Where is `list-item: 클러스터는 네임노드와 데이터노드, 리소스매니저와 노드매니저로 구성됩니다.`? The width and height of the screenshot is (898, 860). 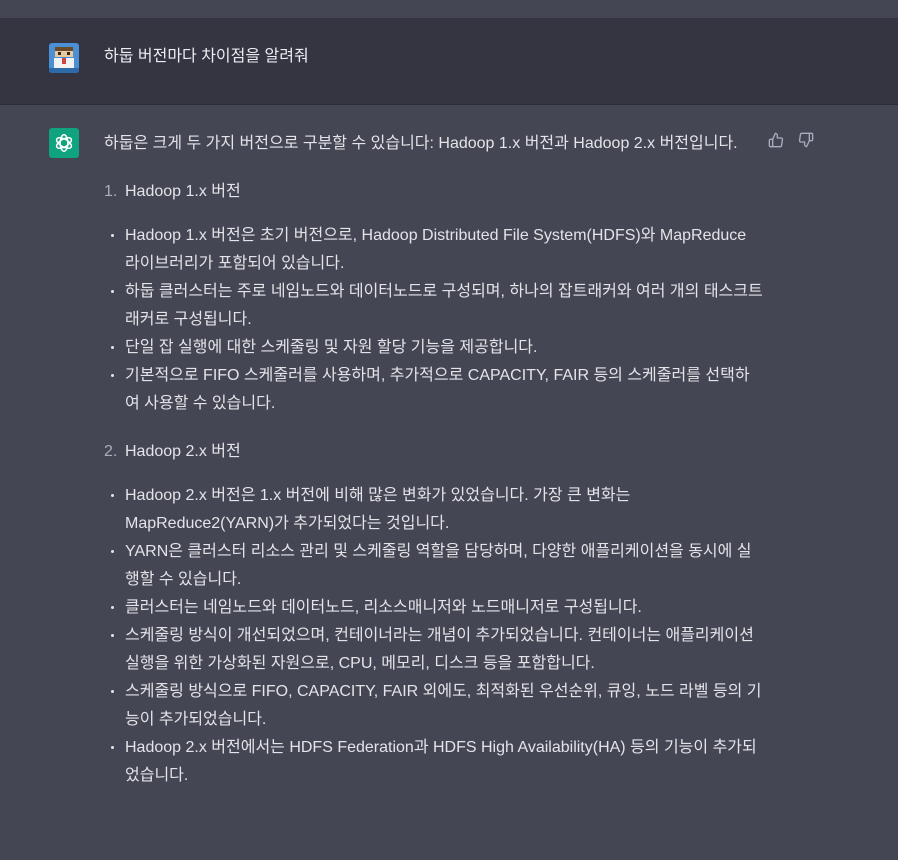
list-item: 클러스터는 네임노드와 데이터노드, 리소스매니저와 노드매니저로 구성됩니다. is located at coordinates (434, 608).